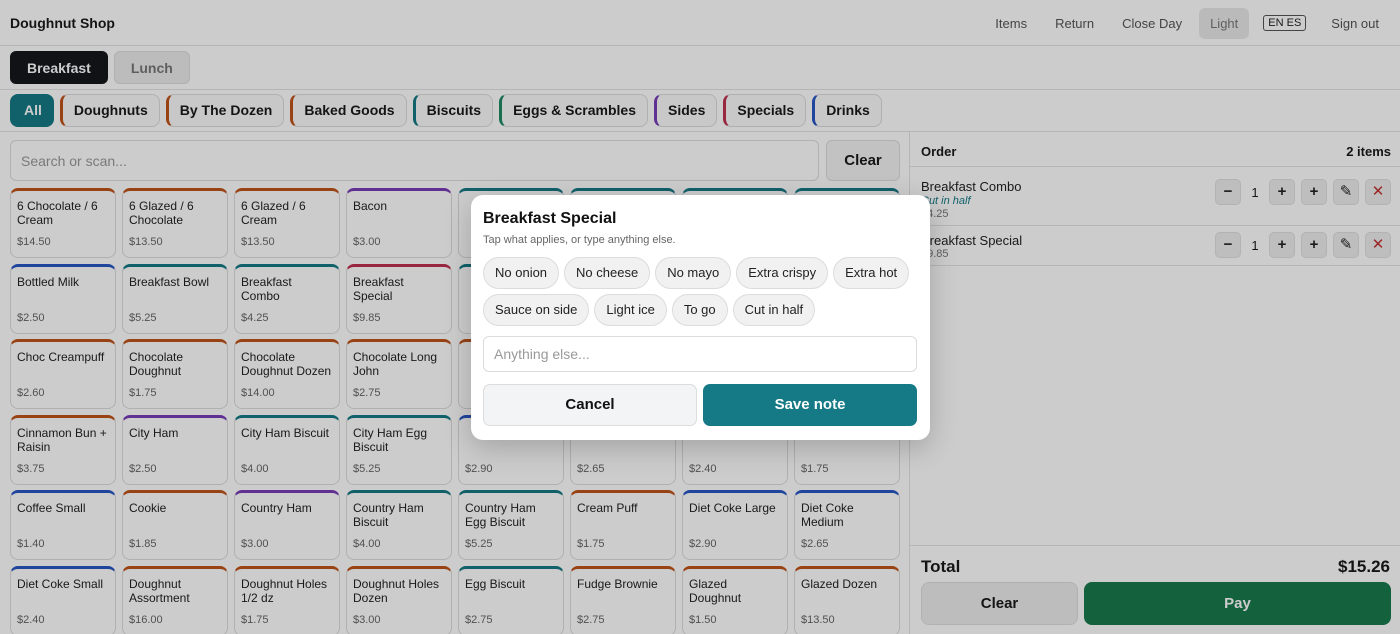 This screenshot has height=634, width=1400. Describe the element at coordinates (782, 273) in the screenshot. I see `note-chip-extra-crispy: Extra crispy` at that location.